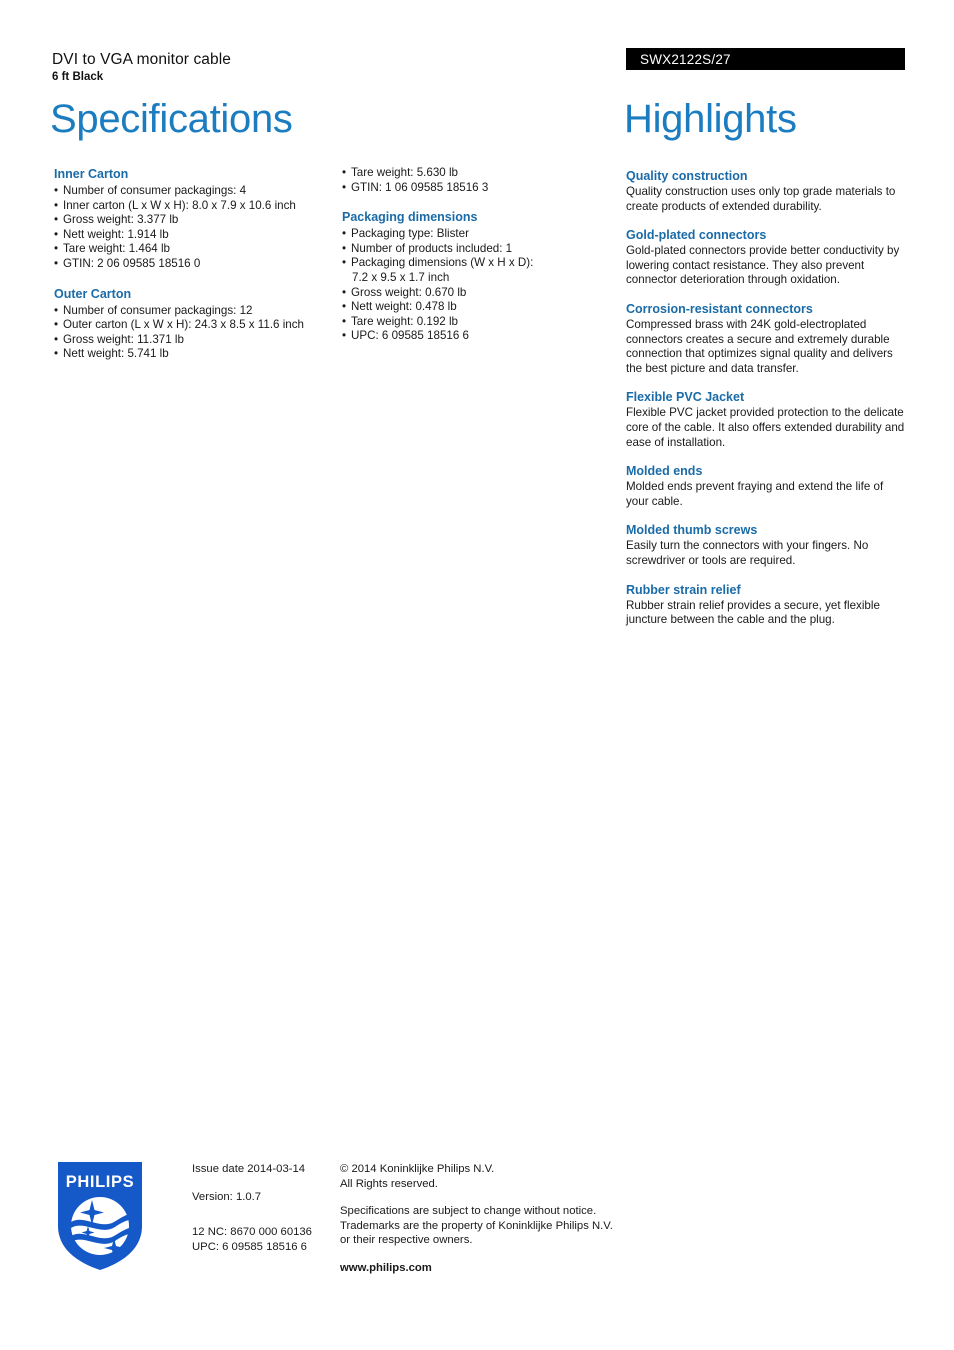 The width and height of the screenshot is (954, 1350). What do you see at coordinates (420, 187) in the screenshot?
I see `spec-item-text: GTIN: 1 06 09585 18516 3` at bounding box center [420, 187].